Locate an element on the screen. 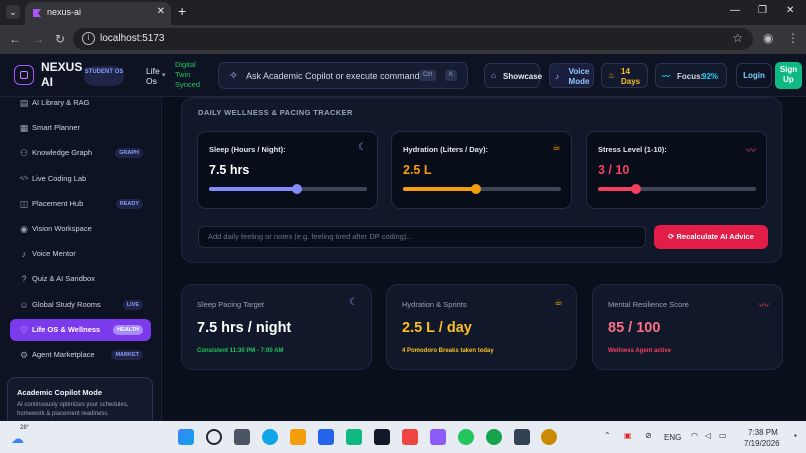 This screenshot has height=453, width=806. vscode-icon is located at coordinates (326, 437).